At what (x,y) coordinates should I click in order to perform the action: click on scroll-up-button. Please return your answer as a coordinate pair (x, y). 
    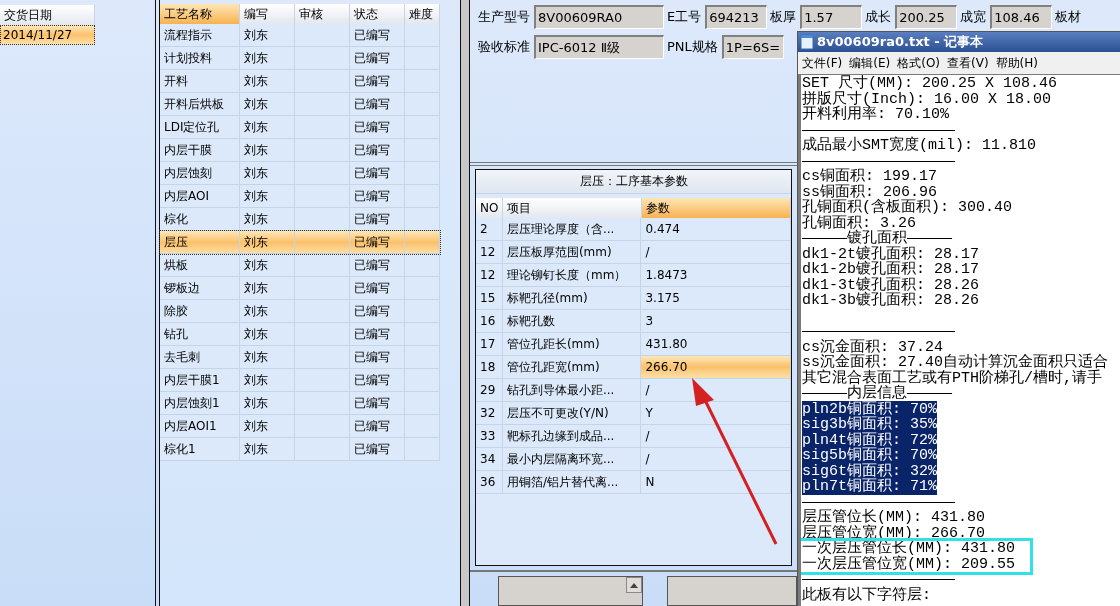
    Looking at the image, I should click on (634, 585).